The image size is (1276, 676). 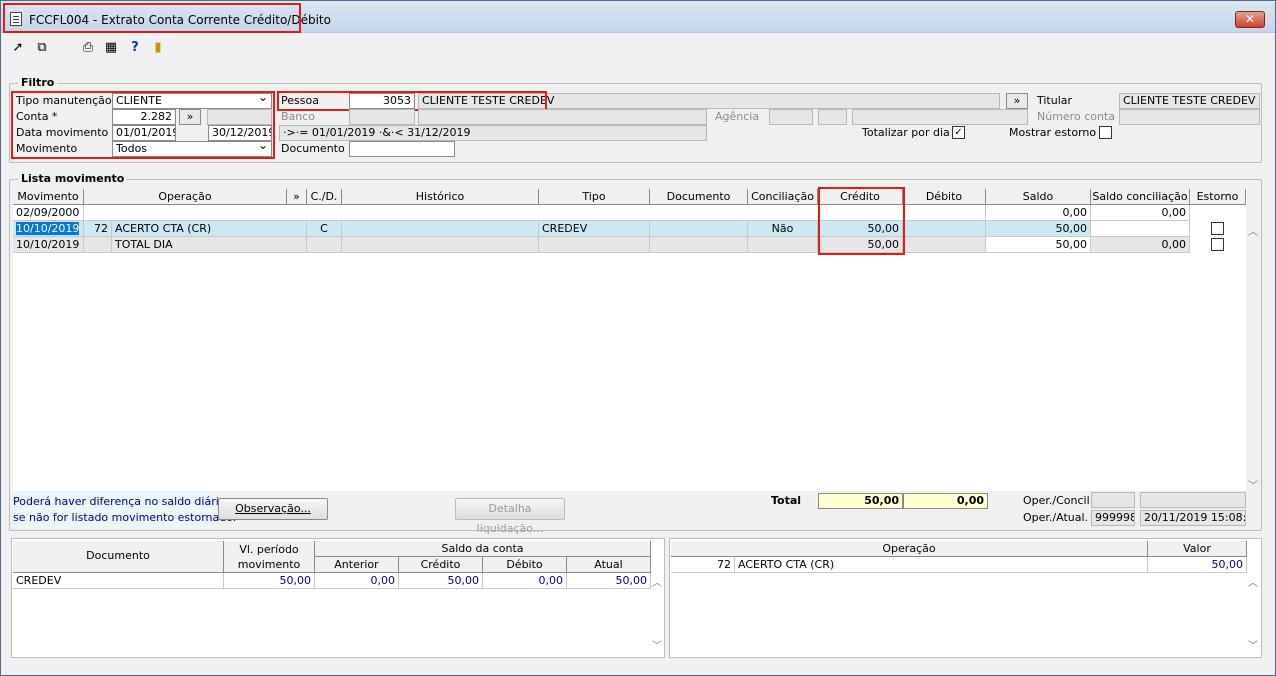 What do you see at coordinates (1189, 117) in the screenshot?
I see `numero-conta-field` at bounding box center [1189, 117].